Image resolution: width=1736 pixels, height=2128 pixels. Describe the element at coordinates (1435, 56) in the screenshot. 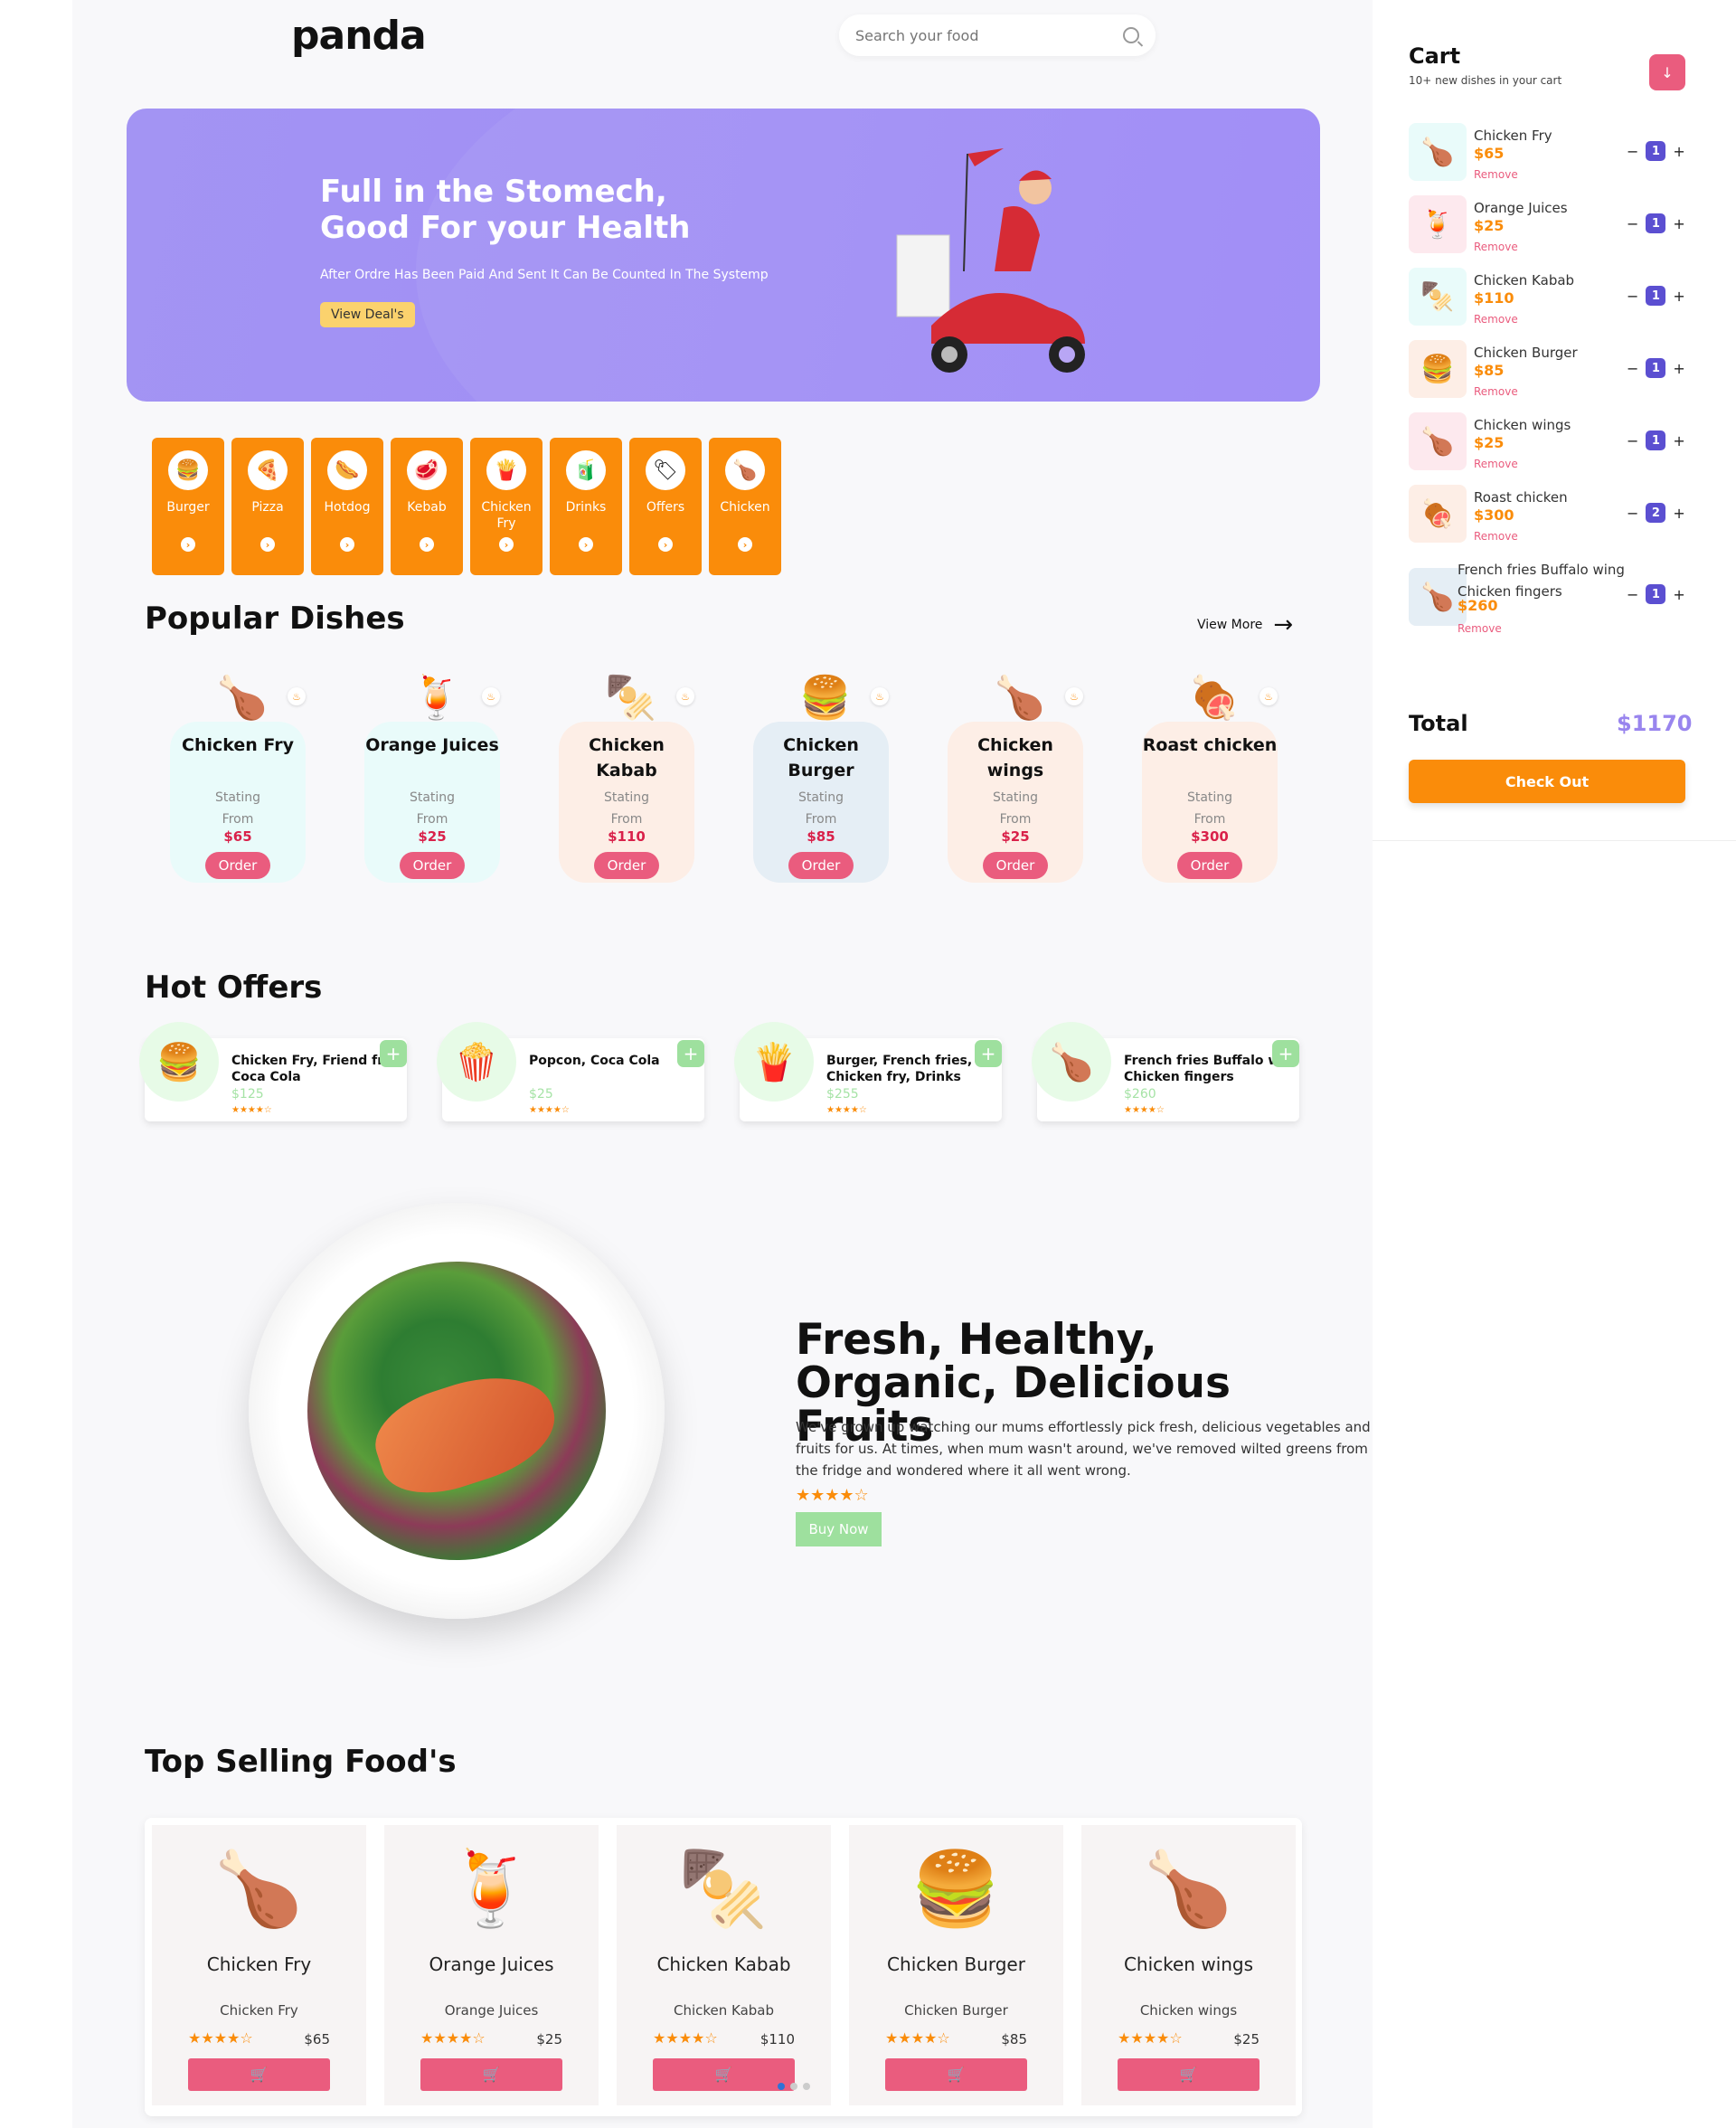

I see `cart-title: Cart` at that location.